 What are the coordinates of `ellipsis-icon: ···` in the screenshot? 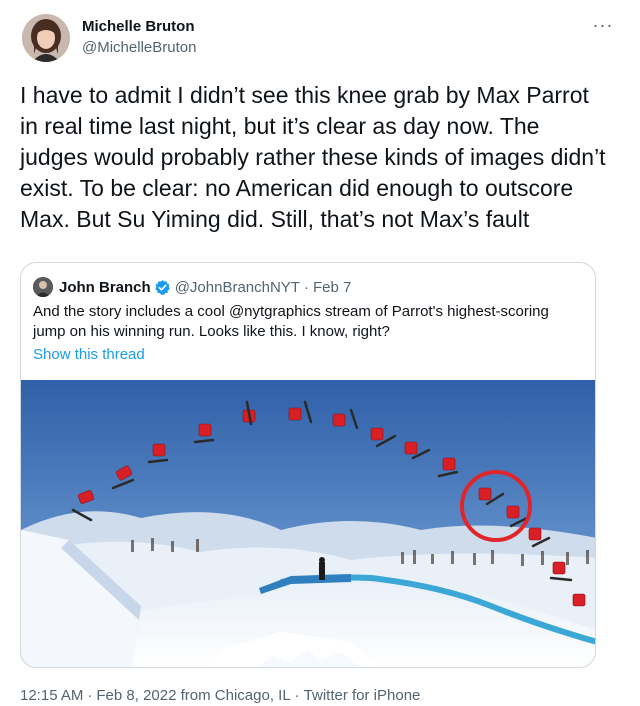 It's located at (603, 25).